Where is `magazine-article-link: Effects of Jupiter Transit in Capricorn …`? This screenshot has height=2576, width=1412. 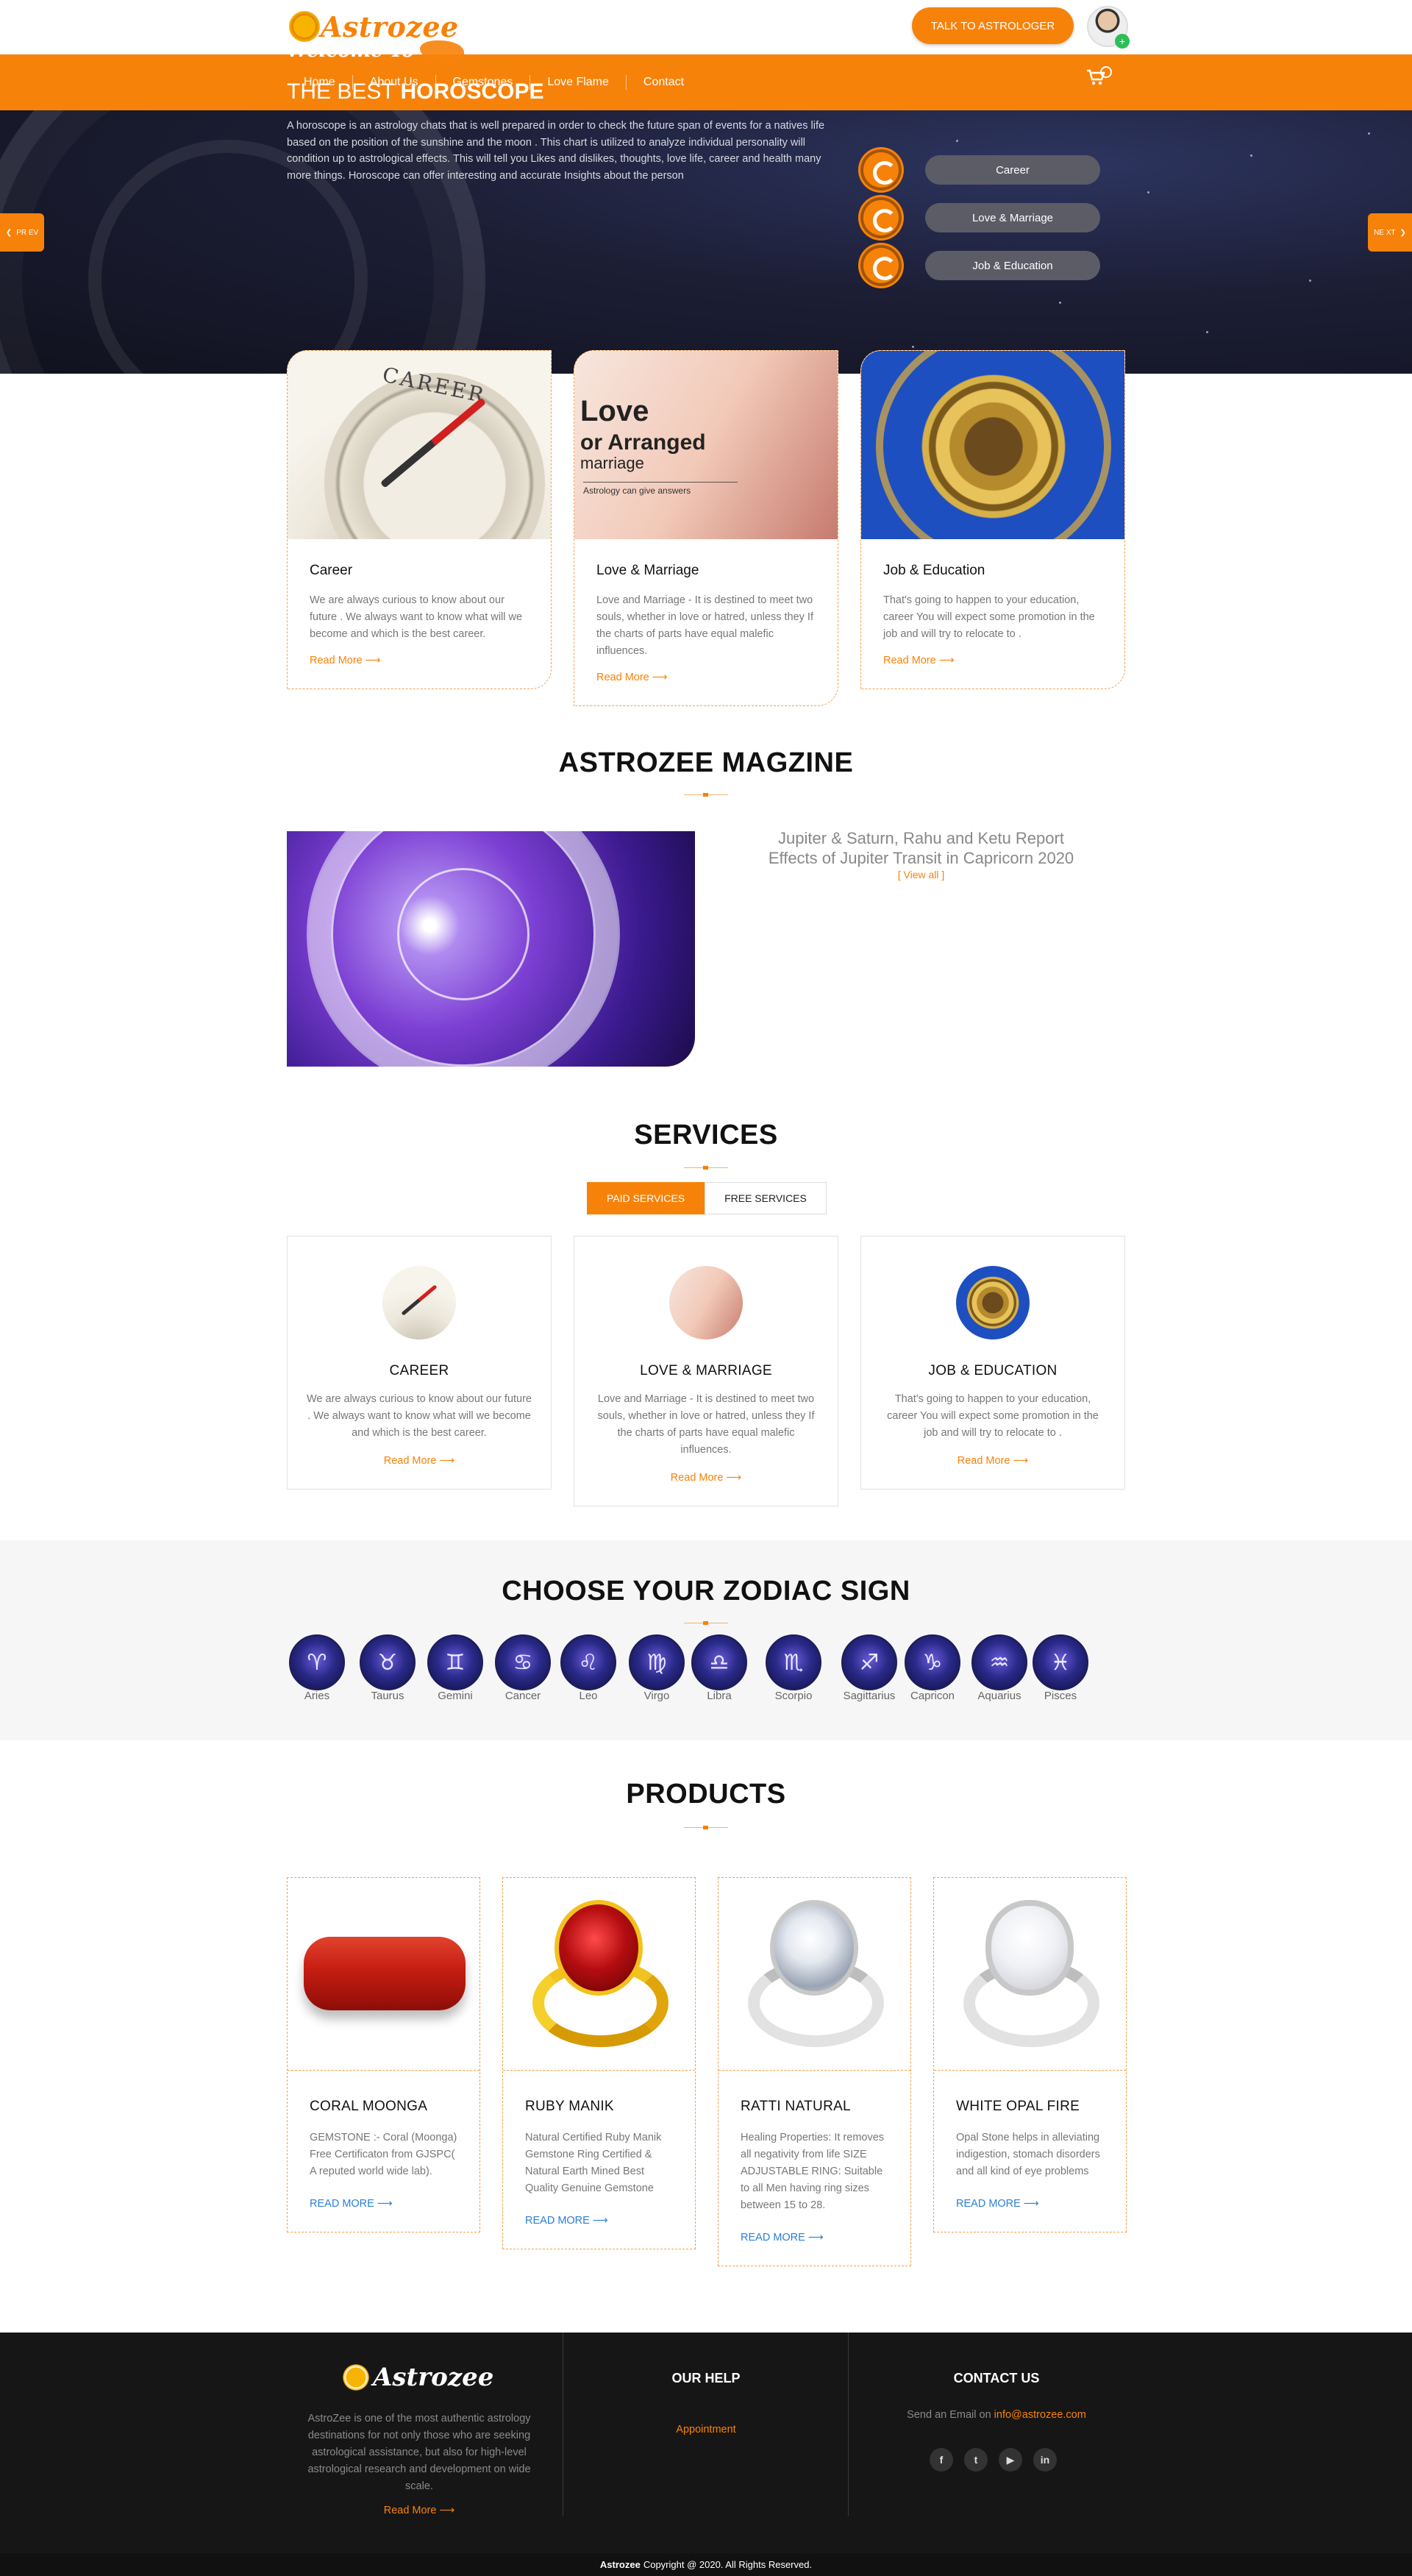
magazine-article-link: Effects of Jupiter Transit in Capricorn … is located at coordinates (921, 858).